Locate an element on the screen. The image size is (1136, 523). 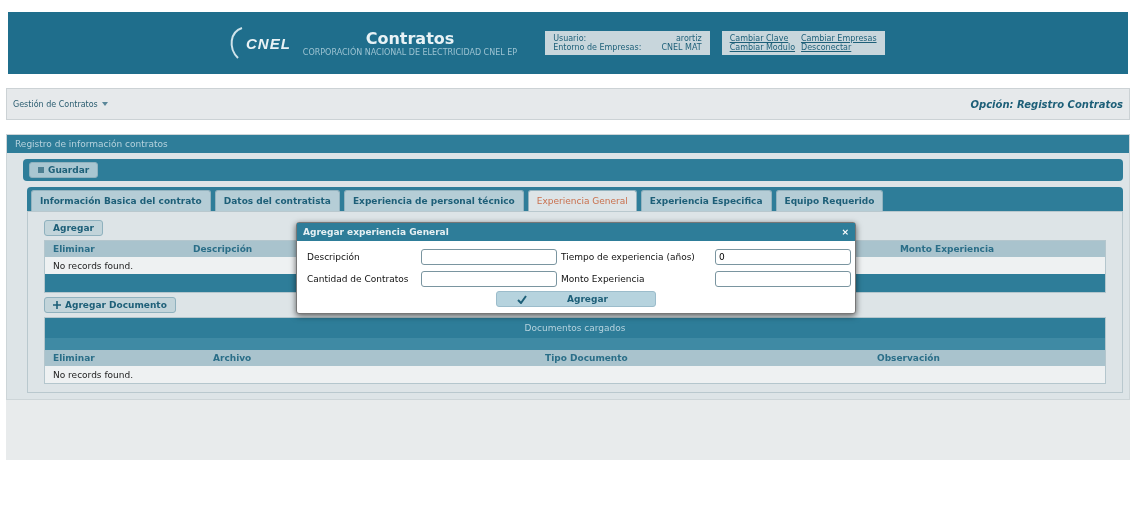
save-button: Guardar is located at coordinates (64, 170).